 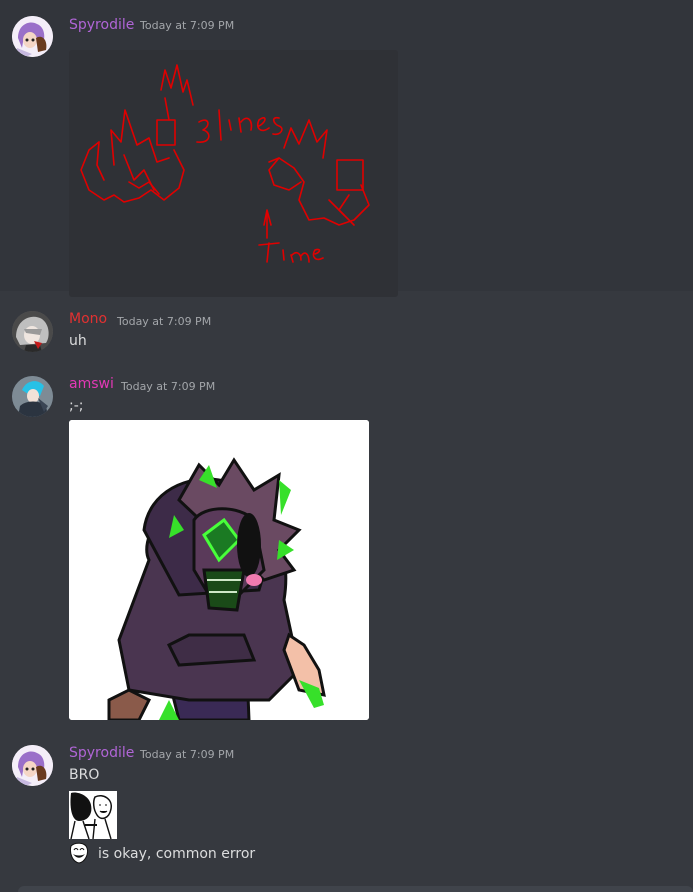 I want to click on message-text: ;-;, so click(x=76, y=406).